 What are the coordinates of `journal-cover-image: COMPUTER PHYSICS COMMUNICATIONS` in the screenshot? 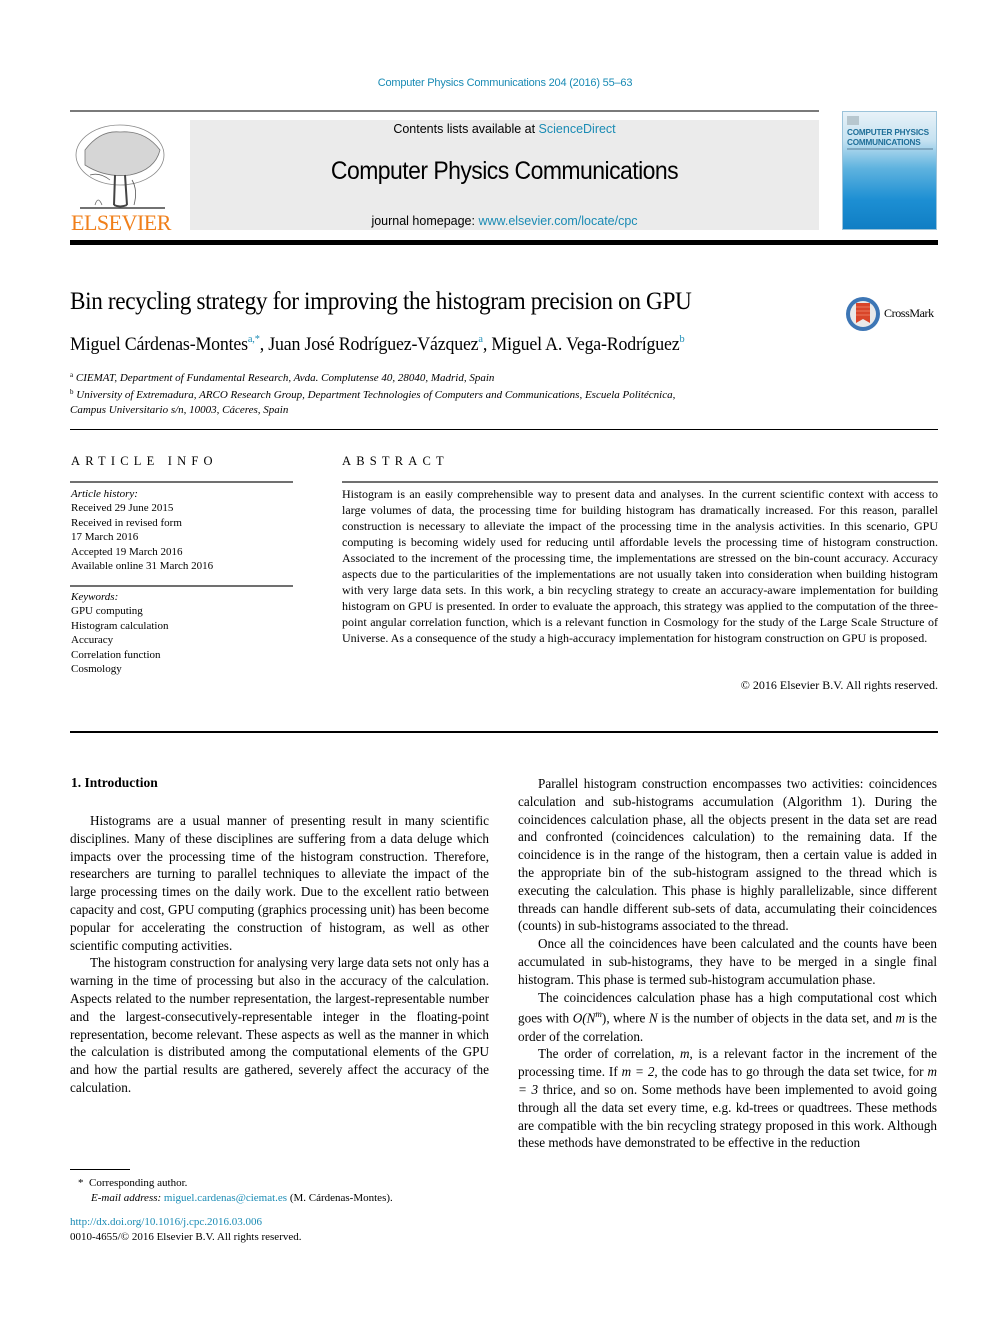 It's located at (889, 170).